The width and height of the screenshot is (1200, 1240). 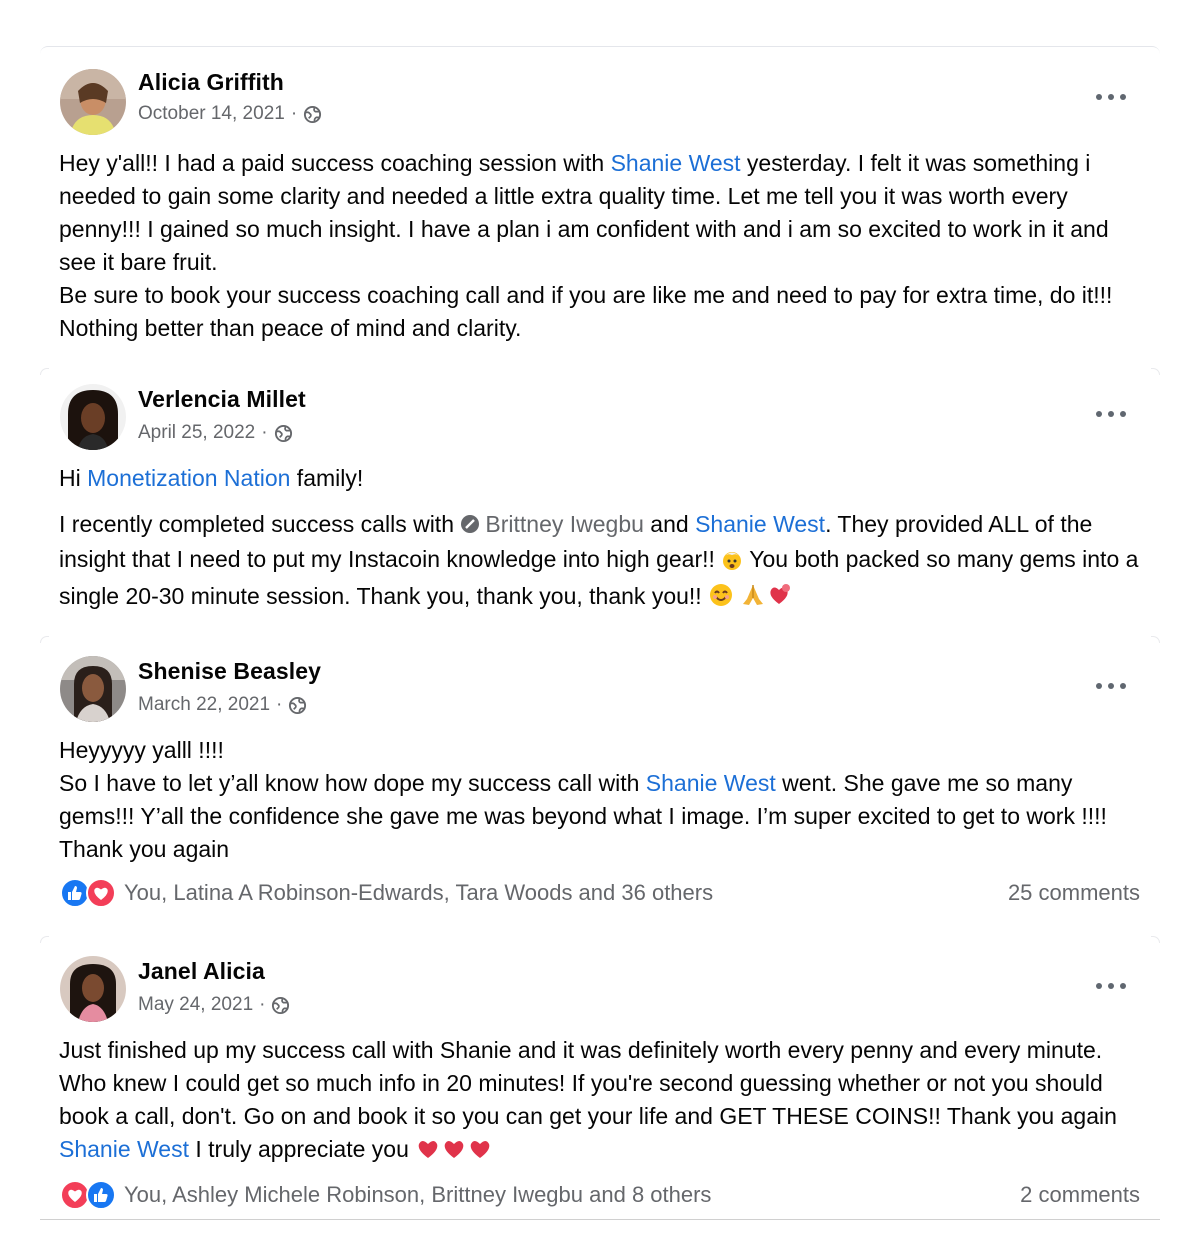 I want to click on folded-hands-emoji-icon, so click(x=753, y=599).